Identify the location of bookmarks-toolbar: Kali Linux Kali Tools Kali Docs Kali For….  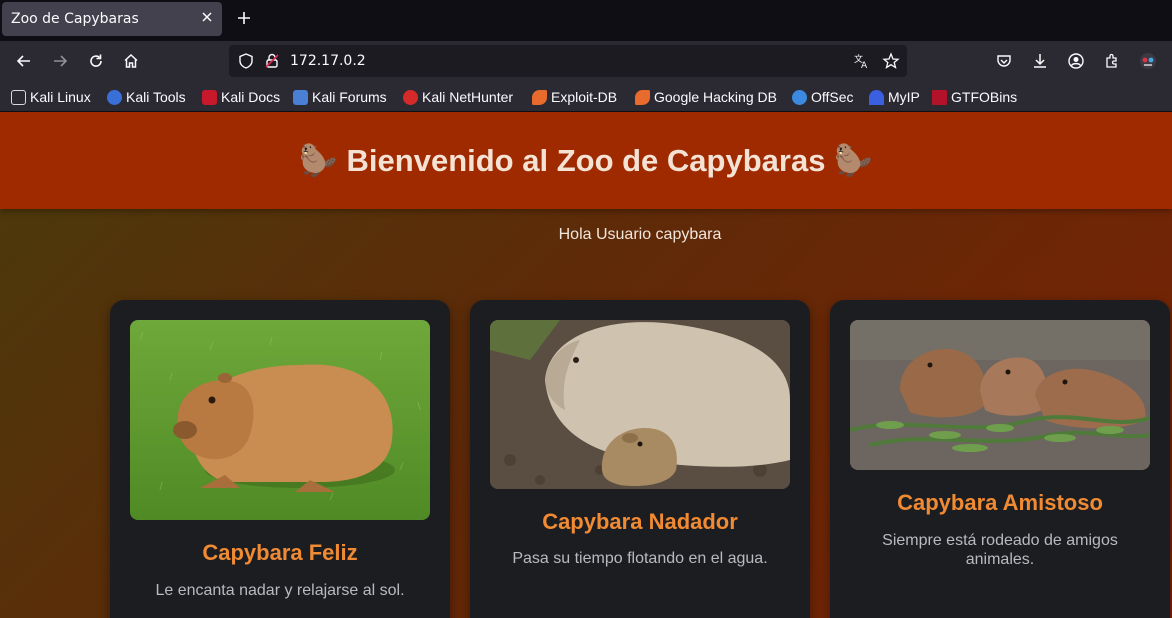
(586, 96).